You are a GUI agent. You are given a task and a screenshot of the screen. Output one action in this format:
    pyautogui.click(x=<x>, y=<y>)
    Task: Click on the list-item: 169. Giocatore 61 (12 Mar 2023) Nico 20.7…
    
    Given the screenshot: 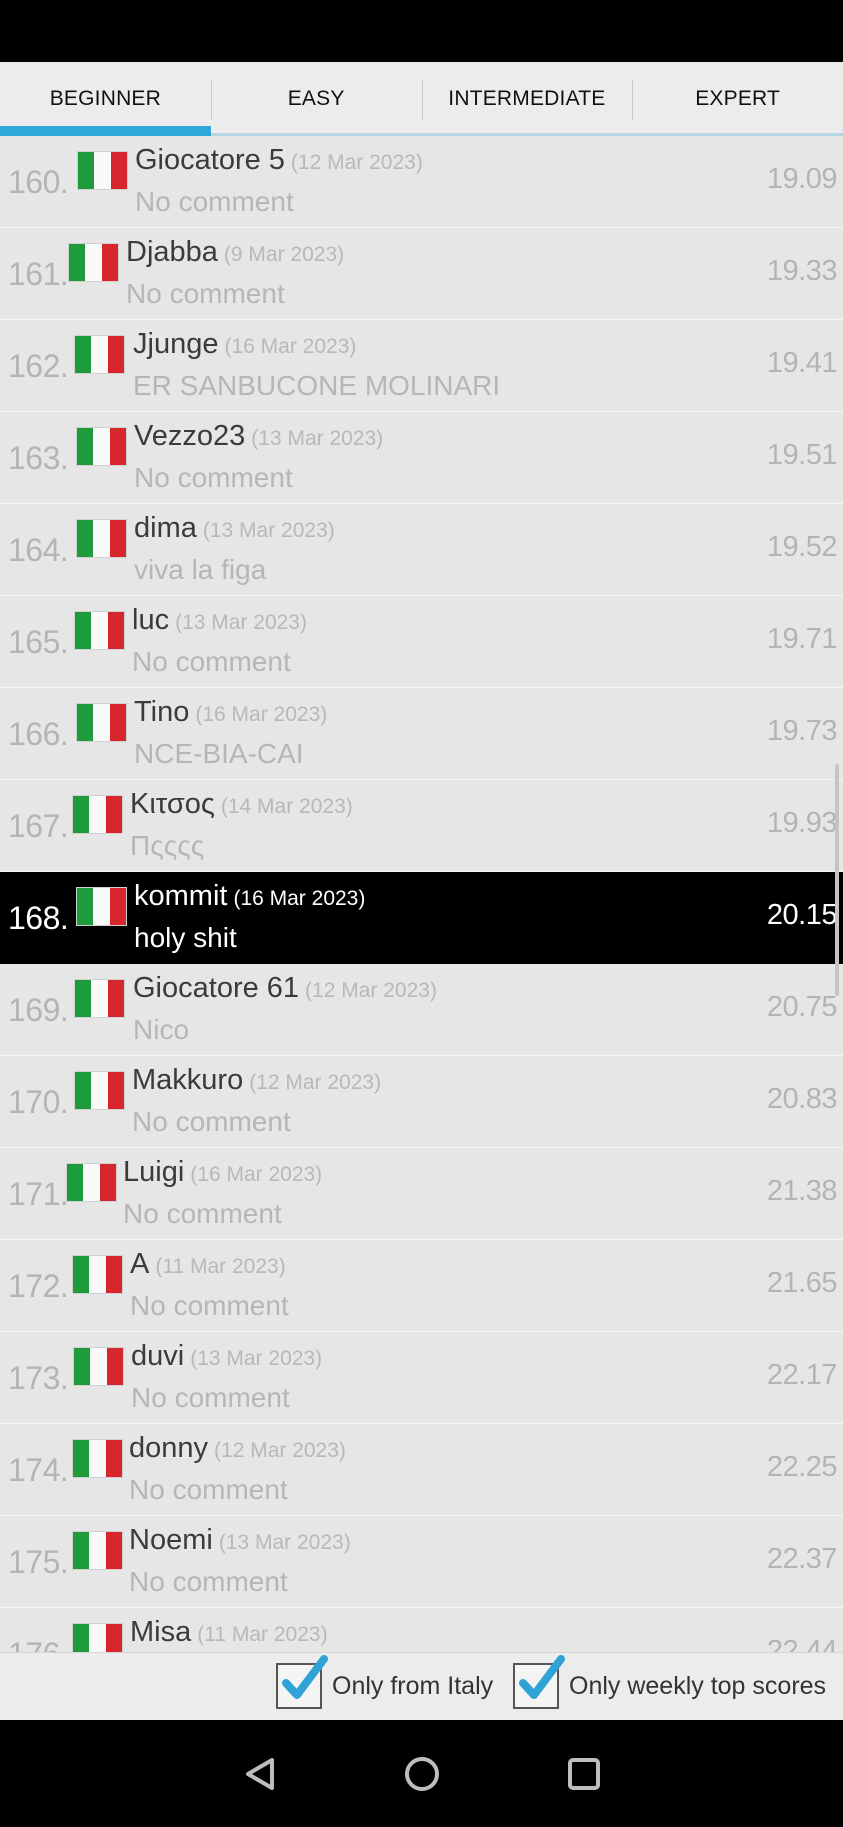 What is the action you would take?
    pyautogui.click(x=421, y=1010)
    